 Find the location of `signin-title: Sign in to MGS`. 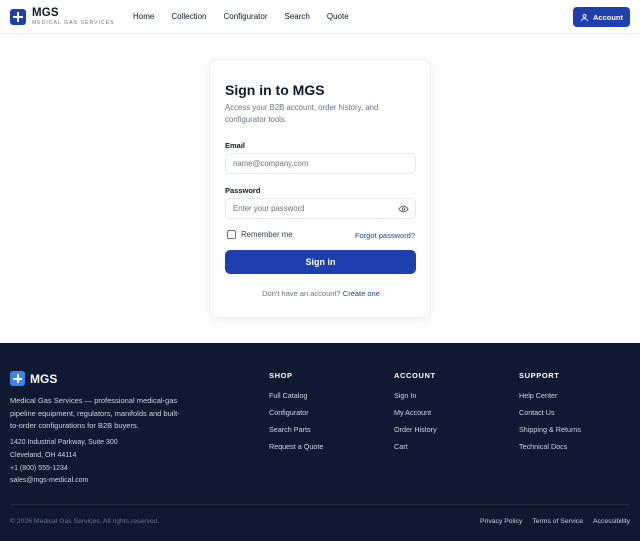

signin-title: Sign in to MGS is located at coordinates (275, 90).